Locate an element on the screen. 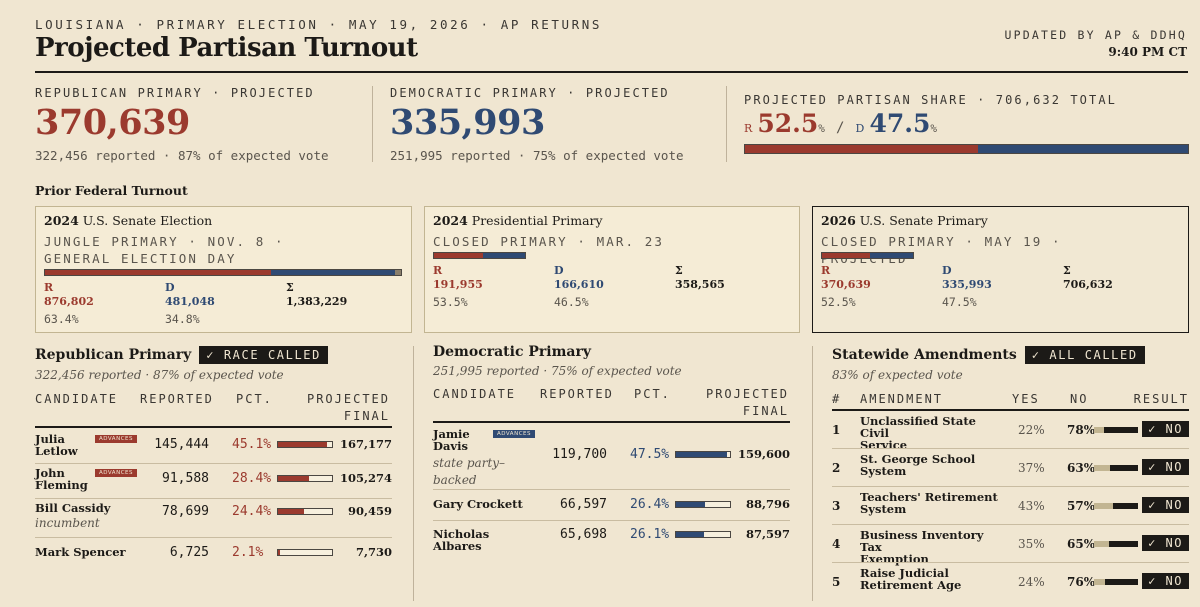 This screenshot has width=1200, height=607. share-d-pct: % is located at coordinates (933, 128).